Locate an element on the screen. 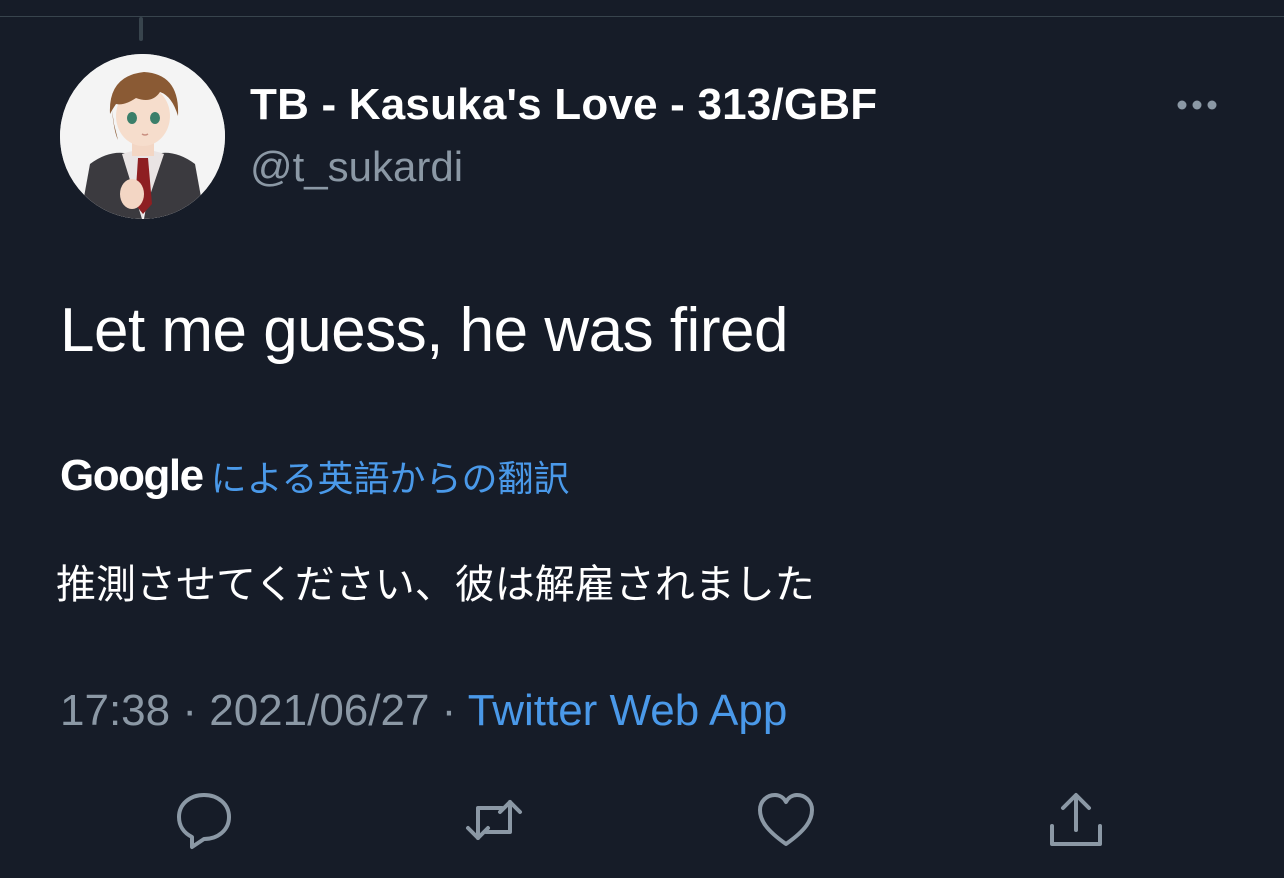 This screenshot has width=1284, height=878. tweet-actions-bar is located at coordinates (642, 820).